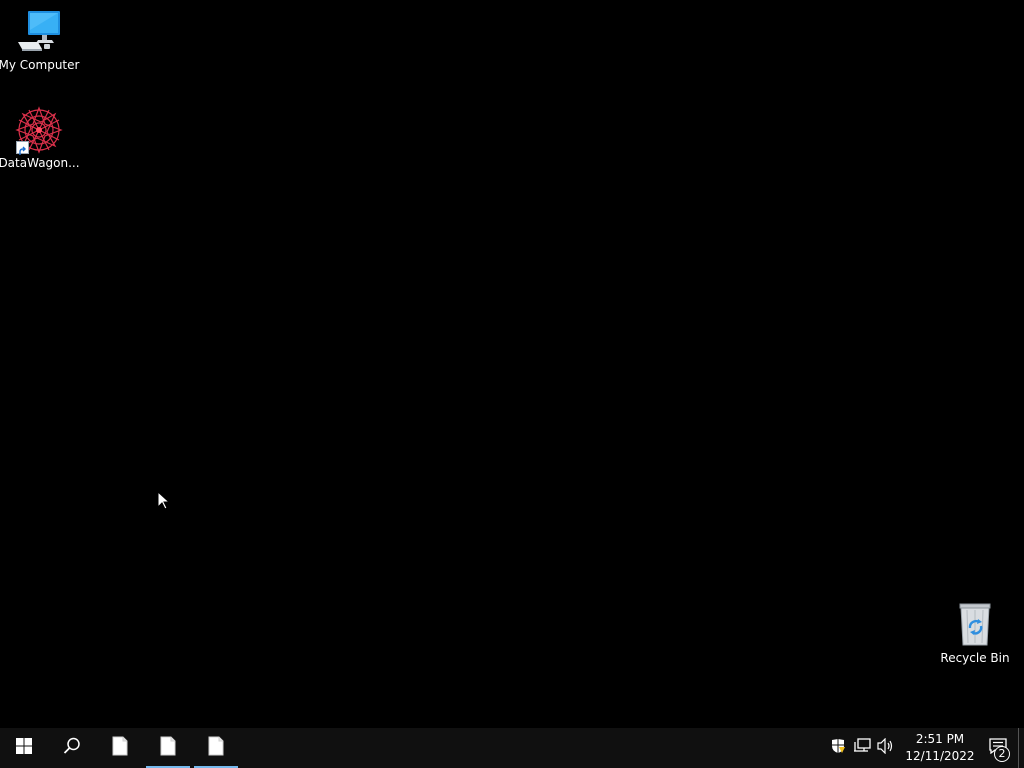  I want to click on search-button, so click(72, 748).